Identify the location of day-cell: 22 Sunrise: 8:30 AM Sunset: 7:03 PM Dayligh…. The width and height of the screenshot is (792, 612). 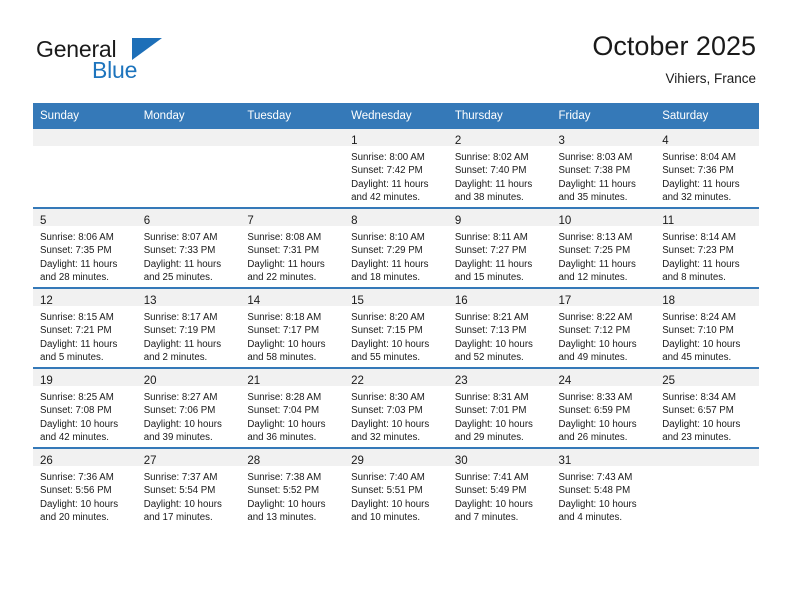
(396, 407).